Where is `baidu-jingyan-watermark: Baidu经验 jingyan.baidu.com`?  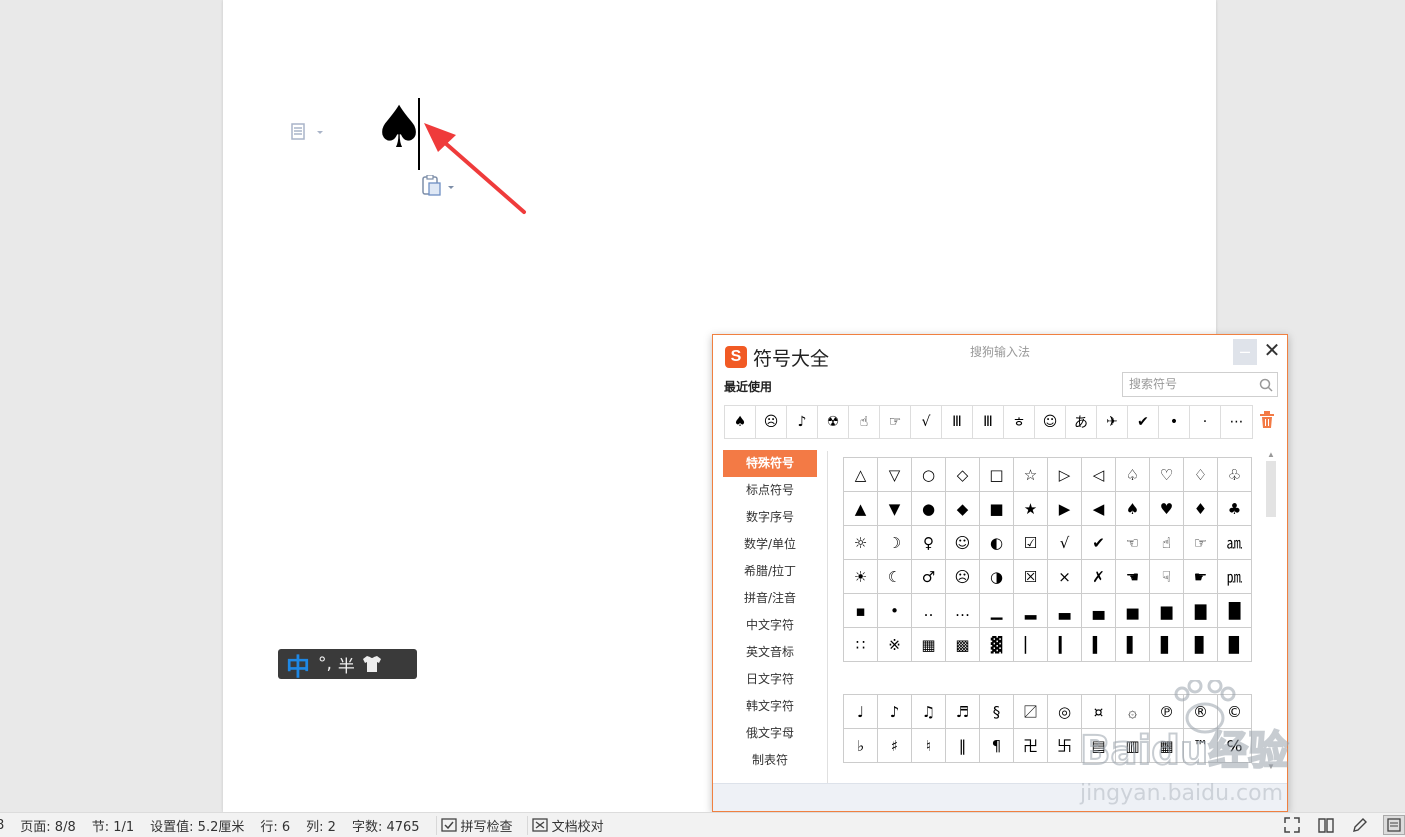 baidu-jingyan-watermark: Baidu经验 jingyan.baidu.com is located at coordinates (1184, 743).